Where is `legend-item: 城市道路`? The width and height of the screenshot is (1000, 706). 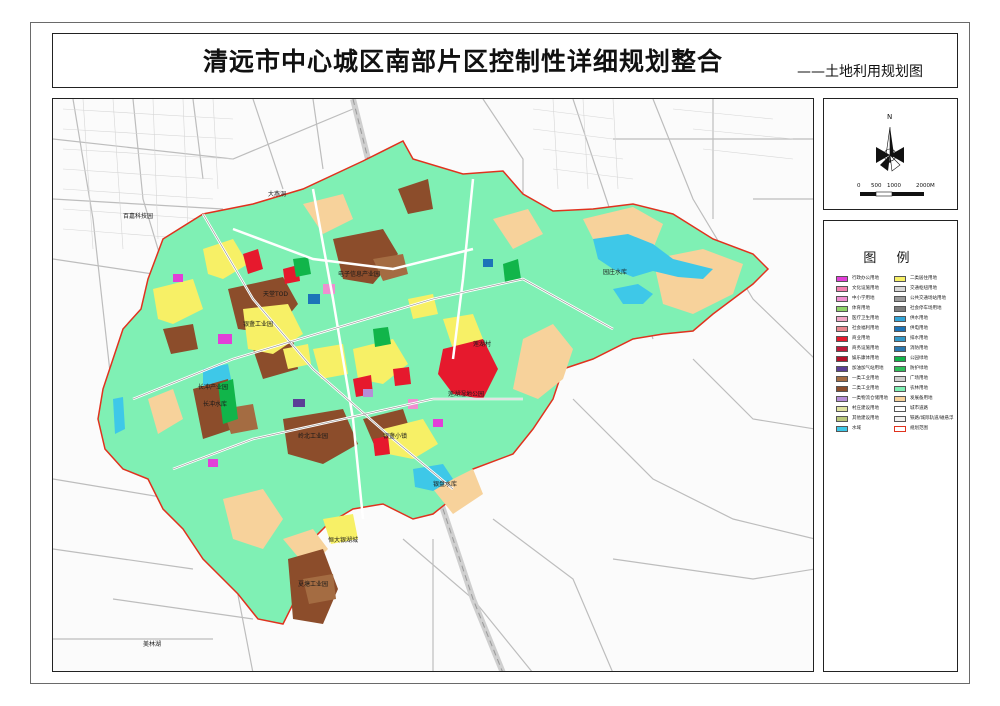 legend-item: 城市道路 is located at coordinates (911, 409).